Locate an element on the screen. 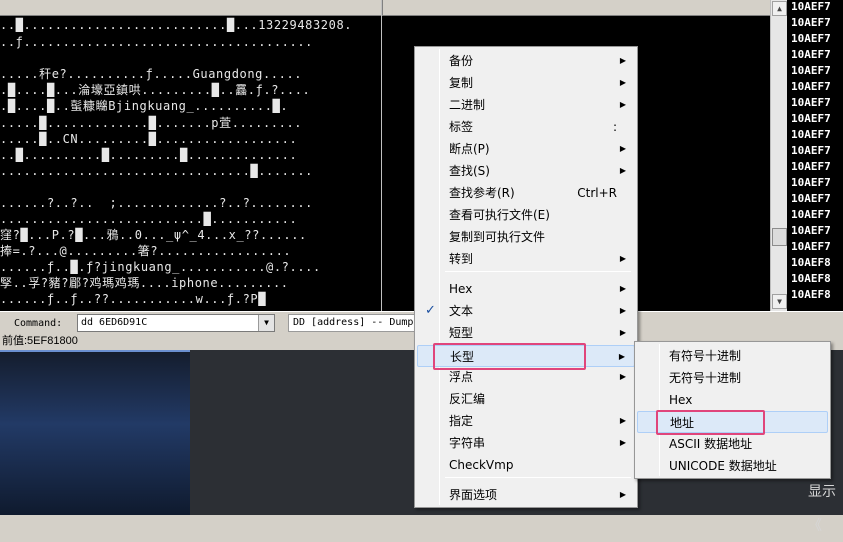  menu-item-label: 查看可执行文件(E) is located at coordinates (499, 215).